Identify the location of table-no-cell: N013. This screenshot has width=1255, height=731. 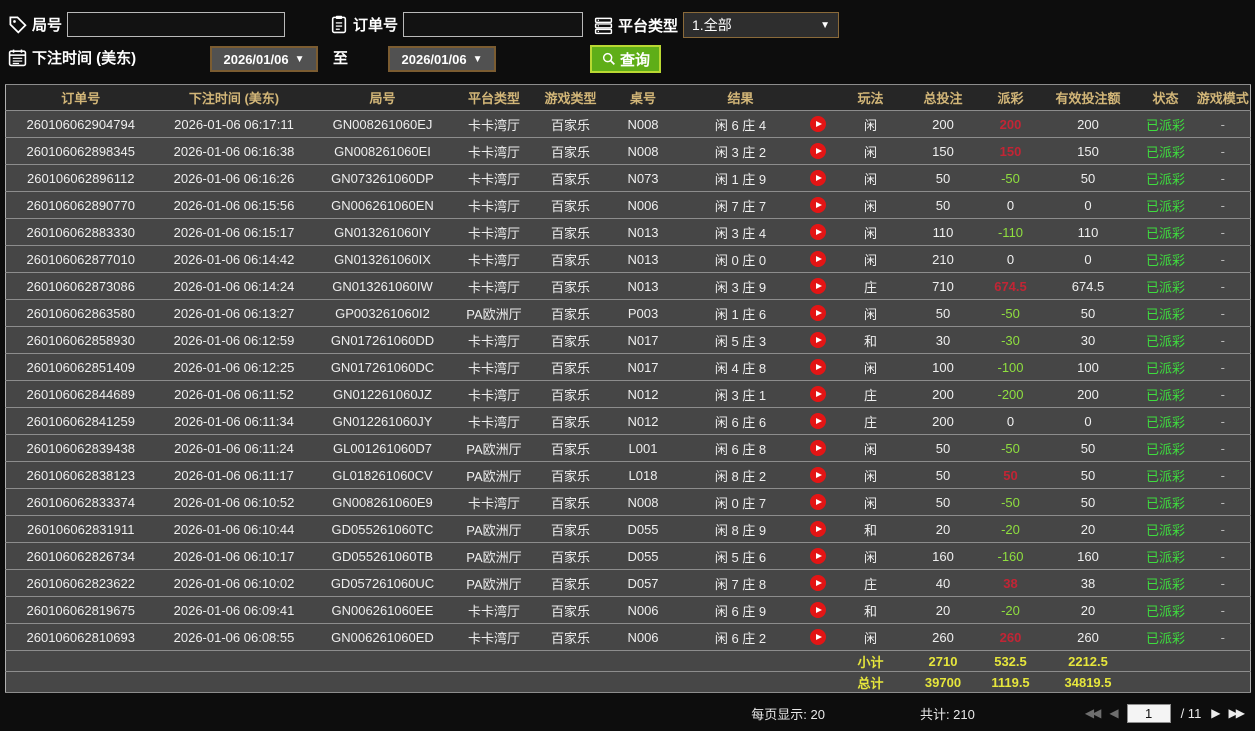
(643, 232).